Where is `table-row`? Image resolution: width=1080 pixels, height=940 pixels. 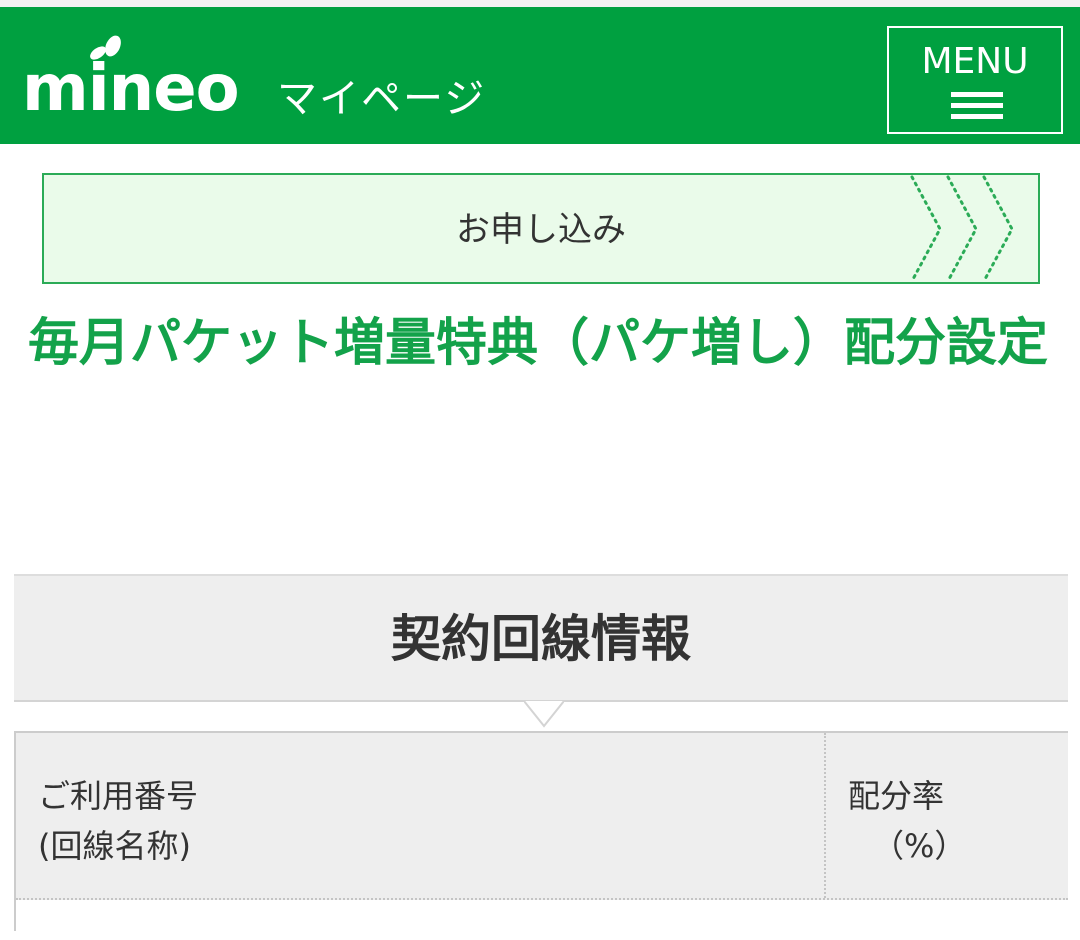 table-row is located at coordinates (542, 920).